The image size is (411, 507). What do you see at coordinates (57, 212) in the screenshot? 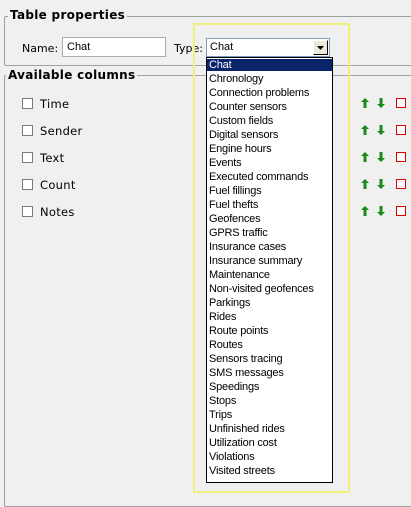
I see `column-label: Notes` at bounding box center [57, 212].